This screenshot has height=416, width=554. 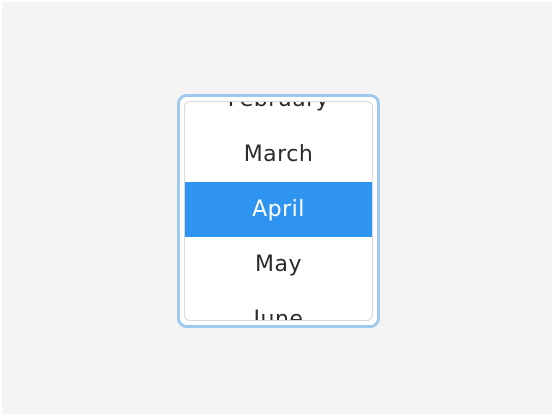 What do you see at coordinates (278, 264) in the screenshot?
I see `option-may: May` at bounding box center [278, 264].